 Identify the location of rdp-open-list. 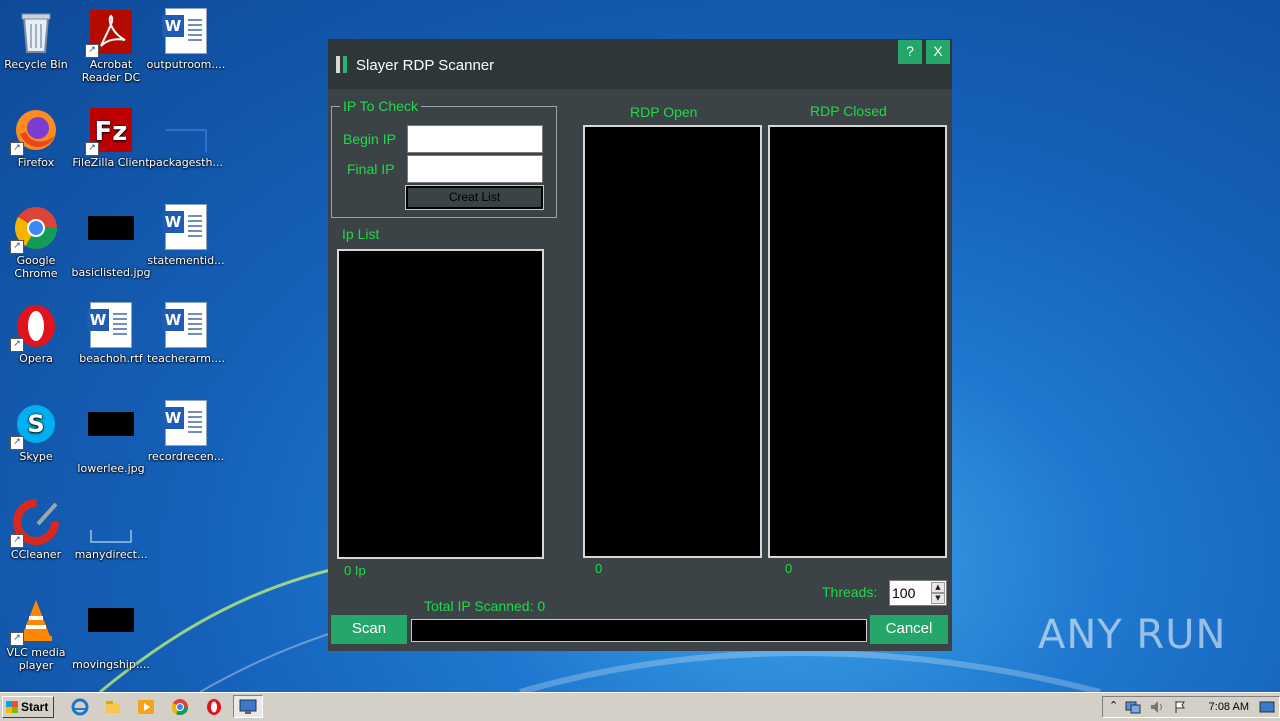
(672, 341).